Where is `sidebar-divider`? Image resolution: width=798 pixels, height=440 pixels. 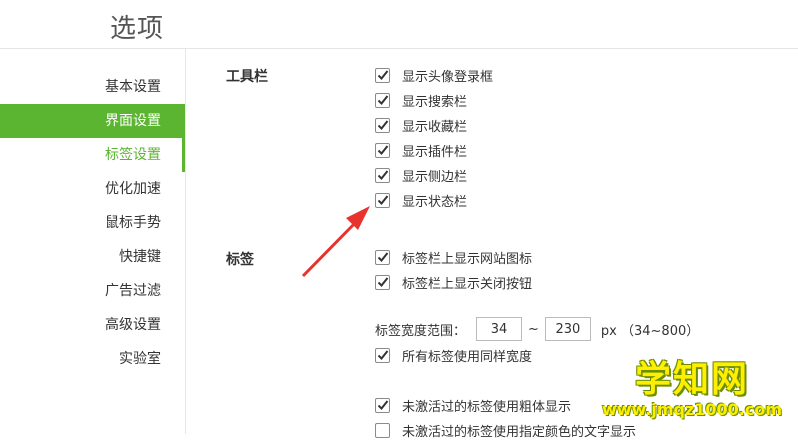 sidebar-divider is located at coordinates (185, 241).